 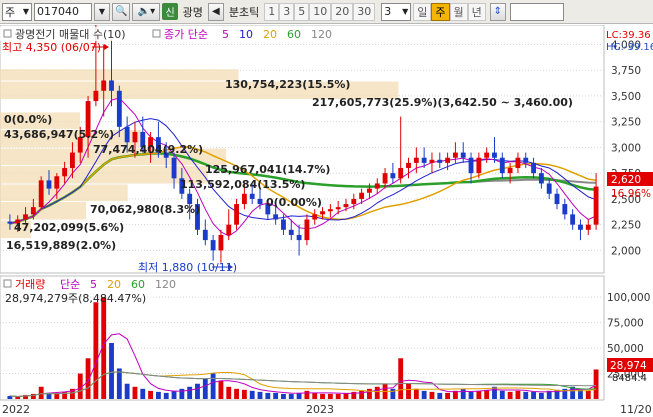 What do you see at coordinates (476, 11) in the screenshot?
I see `timeframe-tab-3: 년` at bounding box center [476, 11].